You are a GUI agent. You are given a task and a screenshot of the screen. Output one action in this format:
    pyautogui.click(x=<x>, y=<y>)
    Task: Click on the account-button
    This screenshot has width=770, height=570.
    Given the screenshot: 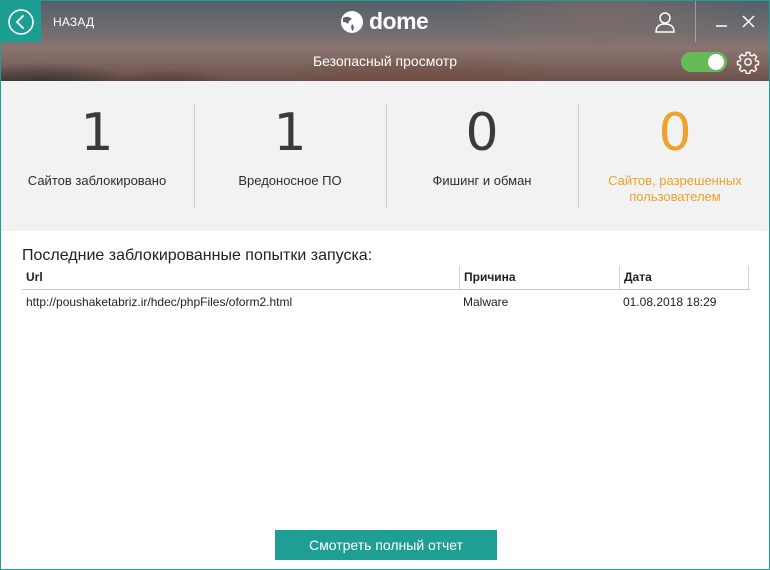 What is the action you would take?
    pyautogui.click(x=665, y=22)
    